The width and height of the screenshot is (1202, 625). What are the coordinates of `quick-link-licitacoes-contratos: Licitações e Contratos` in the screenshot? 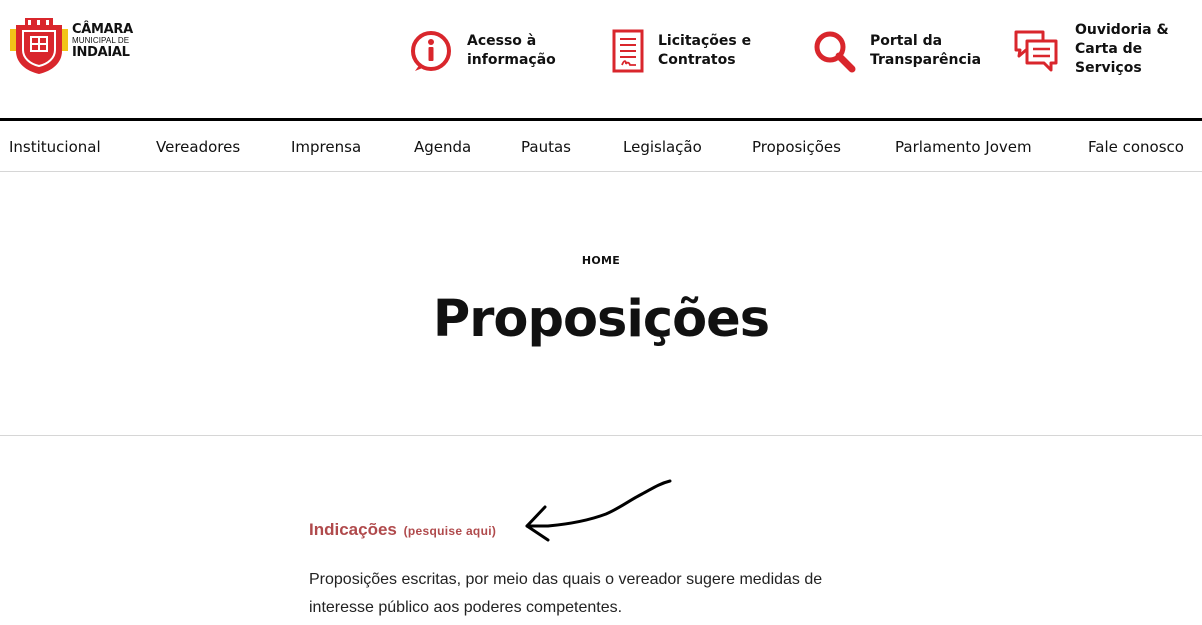 It's located at (681, 51).